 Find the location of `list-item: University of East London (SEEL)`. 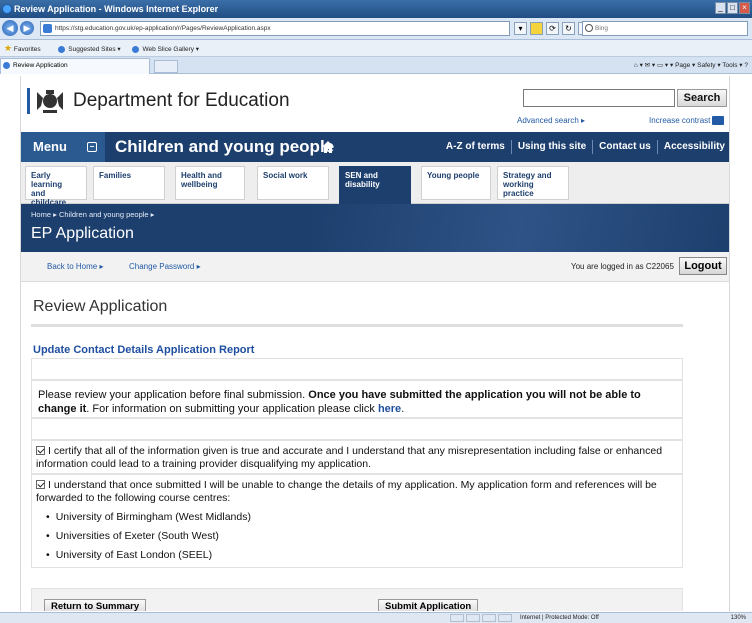

list-item: University of East London (SEEL) is located at coordinates (362, 555).